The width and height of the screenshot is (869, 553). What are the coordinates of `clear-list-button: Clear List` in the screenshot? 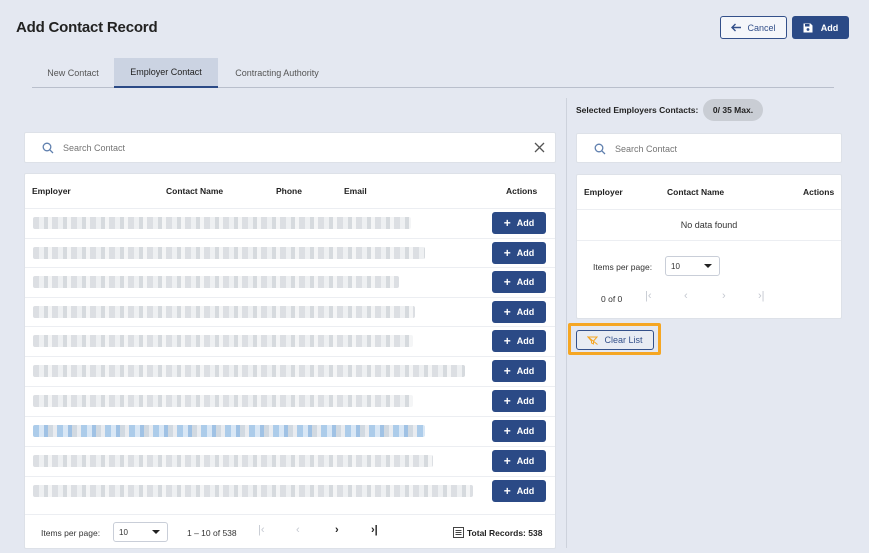 It's located at (615, 340).